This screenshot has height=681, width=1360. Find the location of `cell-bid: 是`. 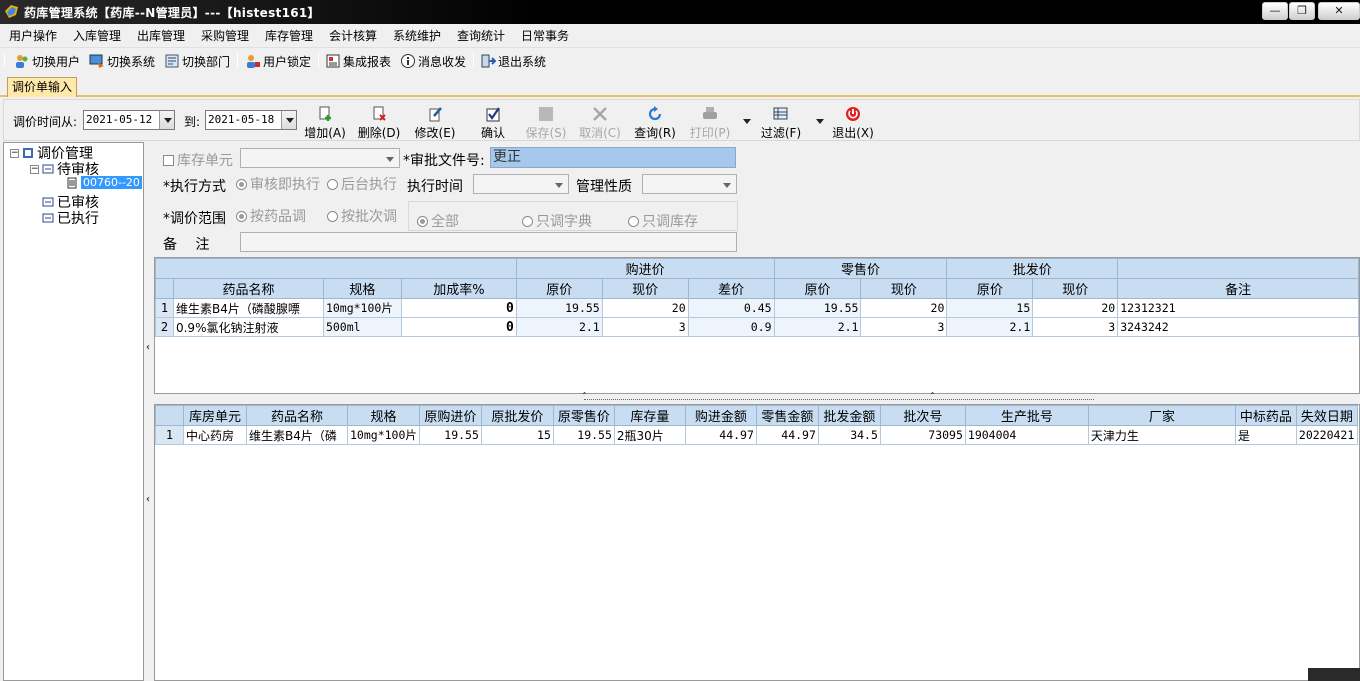

cell-bid: 是 is located at coordinates (1265, 435).